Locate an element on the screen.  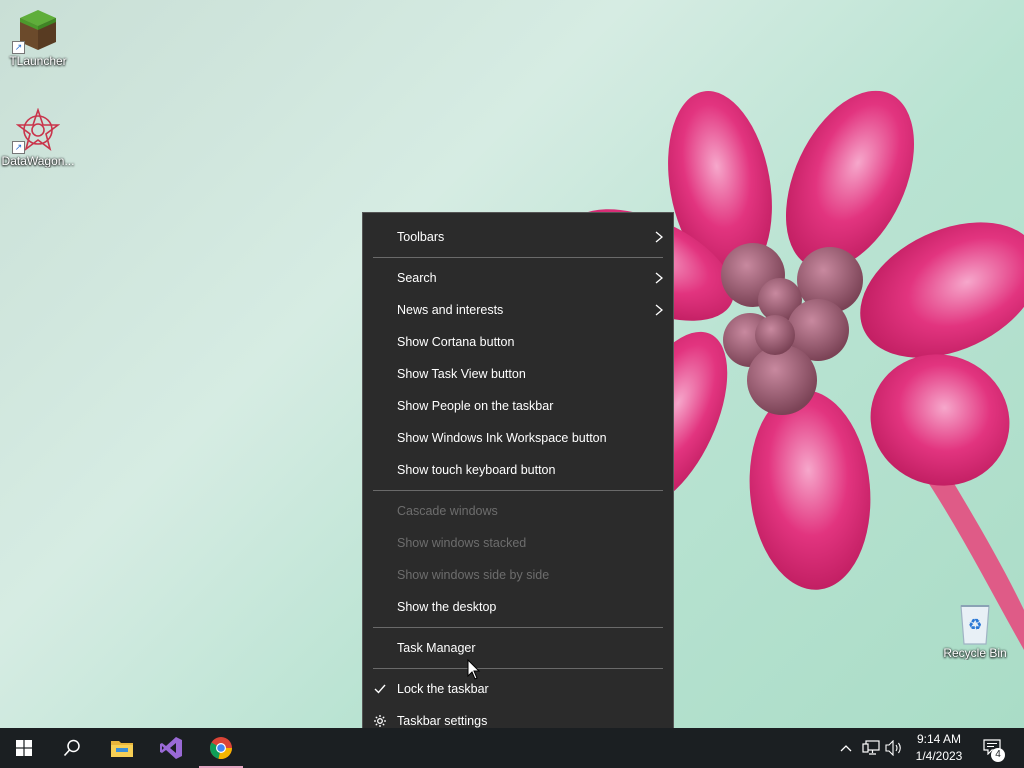
show-hidden-icons-button is located at coordinates (846, 748).